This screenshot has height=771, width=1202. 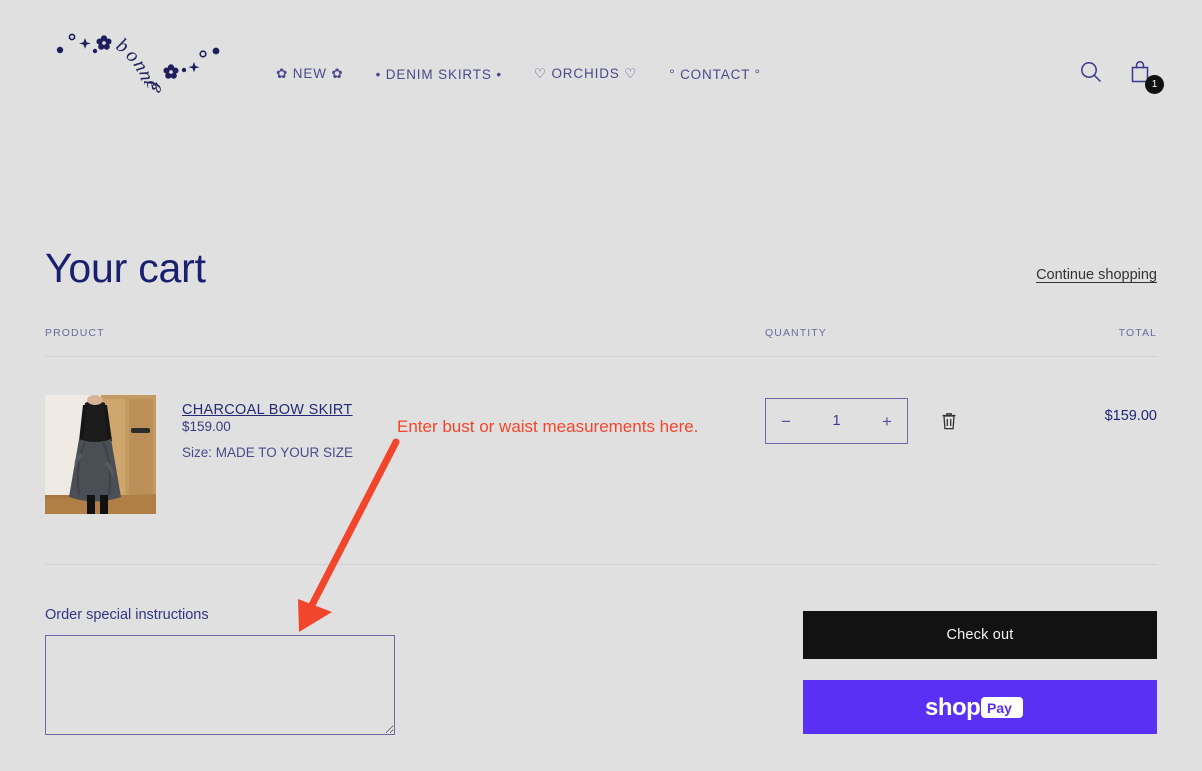 I want to click on nav-item-contact: ° CONTACT °, so click(x=727, y=74).